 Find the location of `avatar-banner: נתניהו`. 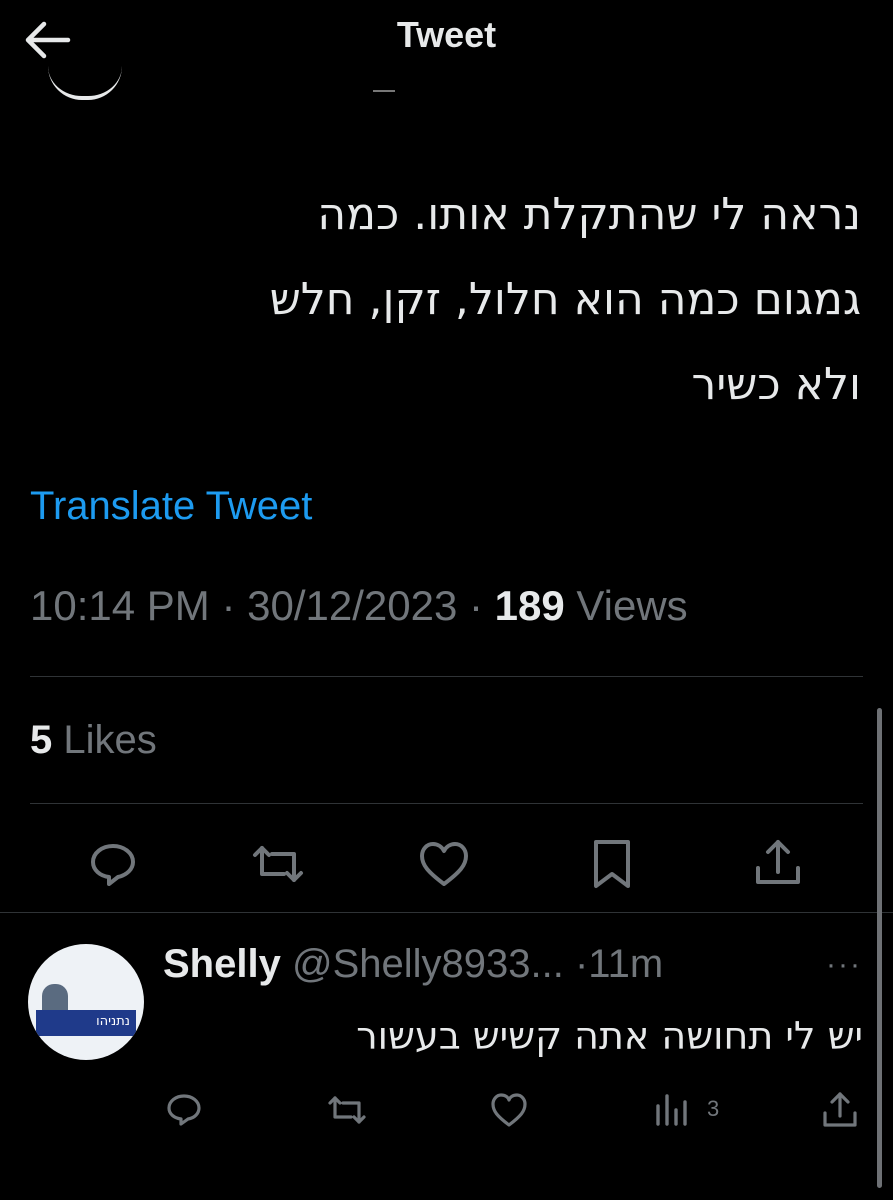

avatar-banner: נתניהו is located at coordinates (86, 1023).